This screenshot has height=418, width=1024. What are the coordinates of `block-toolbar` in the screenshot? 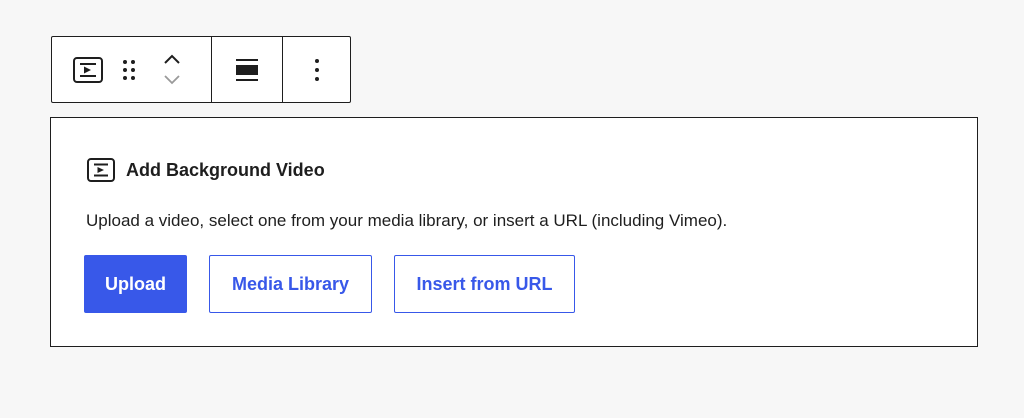 It's located at (201, 69).